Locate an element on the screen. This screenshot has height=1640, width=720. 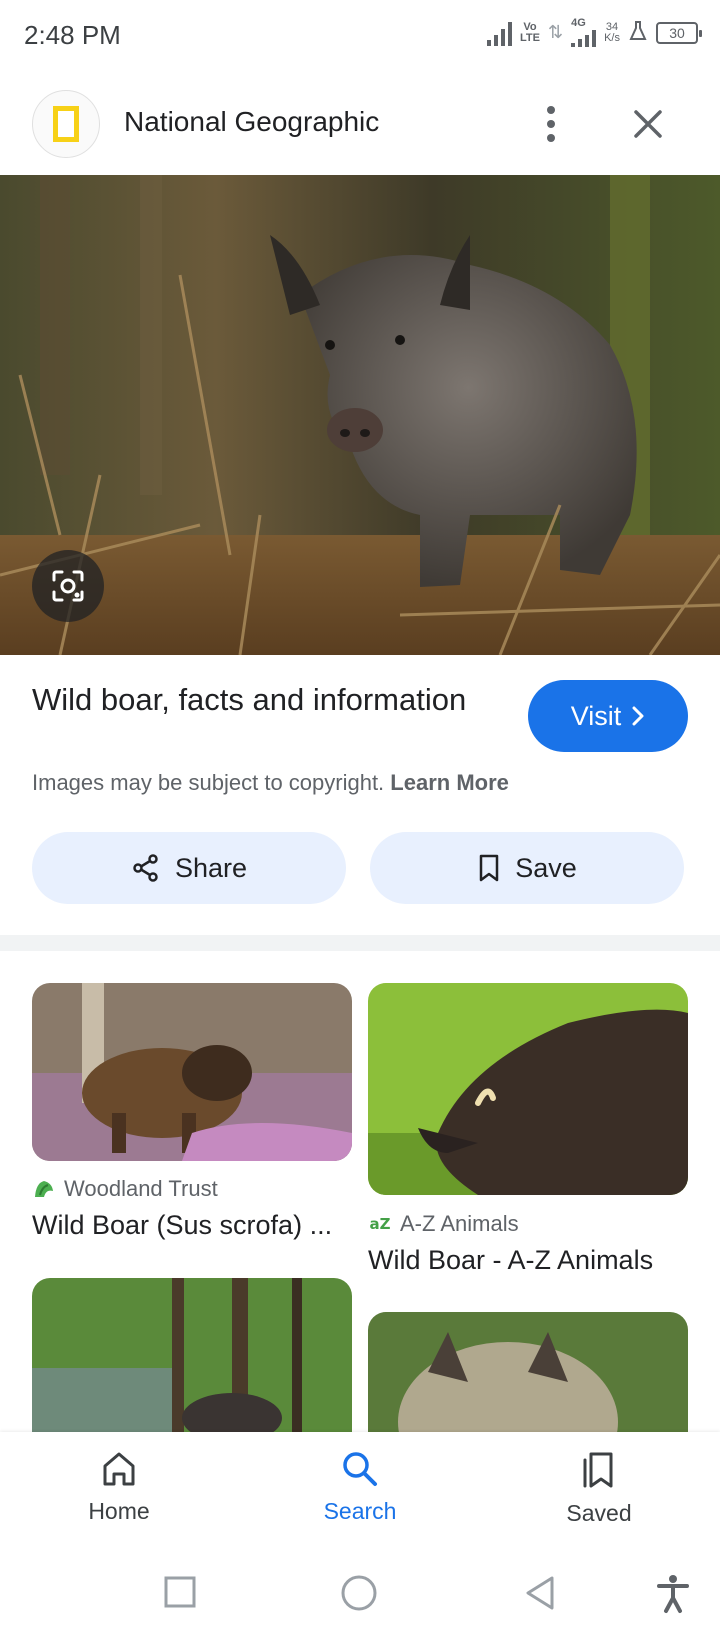
natgeo-logo-icon is located at coordinates (66, 124).